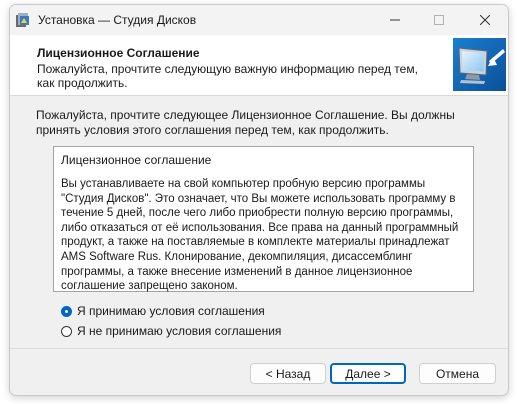 This screenshot has height=404, width=517. Describe the element at coordinates (136, 160) in the screenshot. I see `license-title: Лицензионное соглашение` at that location.